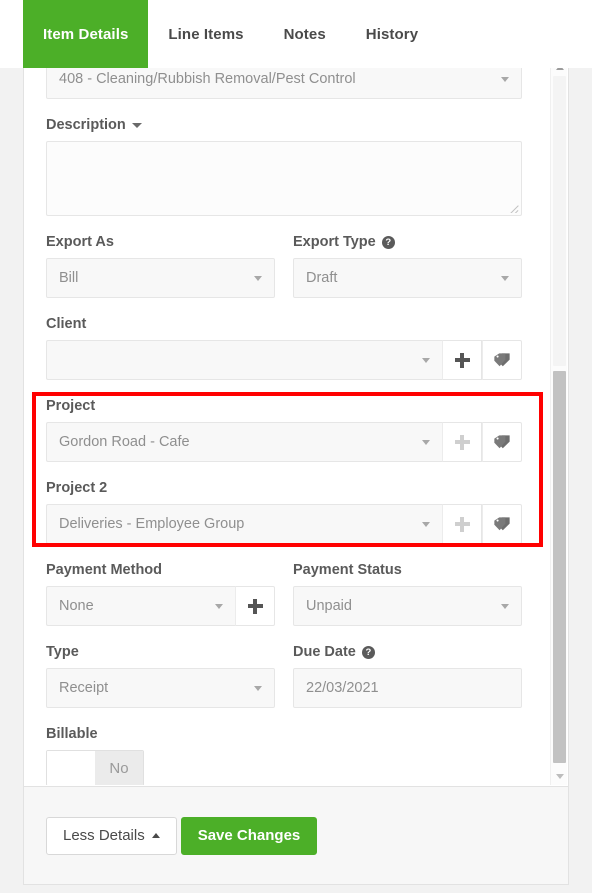 The image size is (592, 893). What do you see at coordinates (104, 570) in the screenshot?
I see `payment-method-label: Payment Method` at bounding box center [104, 570].